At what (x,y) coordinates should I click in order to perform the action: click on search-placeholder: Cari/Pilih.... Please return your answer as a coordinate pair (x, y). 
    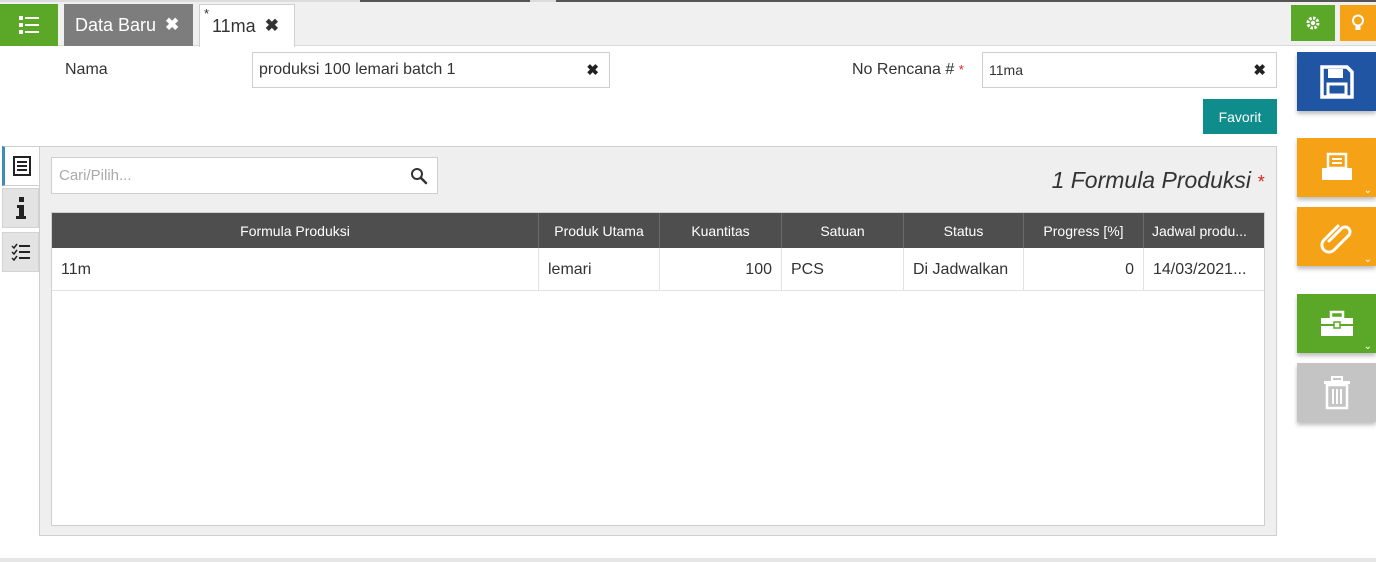
    Looking at the image, I should click on (95, 175).